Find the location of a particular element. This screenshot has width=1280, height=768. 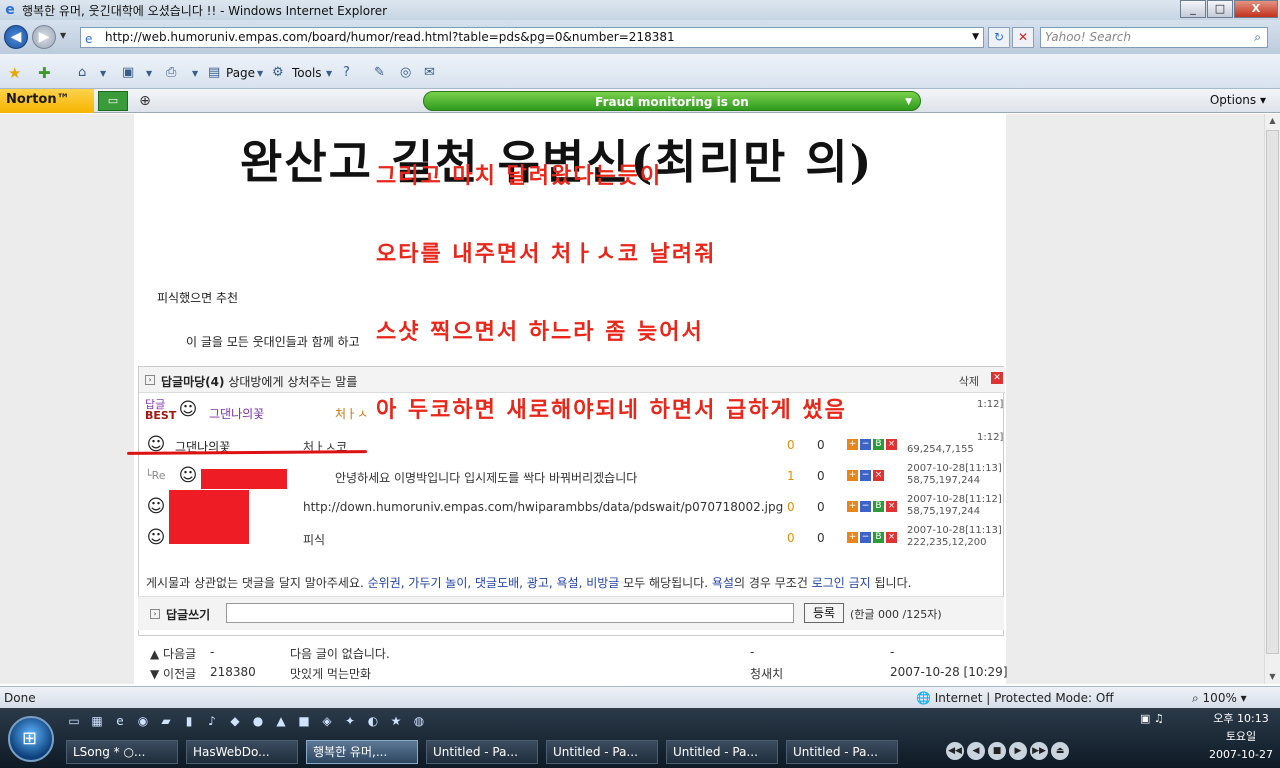

clock: 오후 10:13 토요일 2007-10-27 is located at coordinates (1241, 737).